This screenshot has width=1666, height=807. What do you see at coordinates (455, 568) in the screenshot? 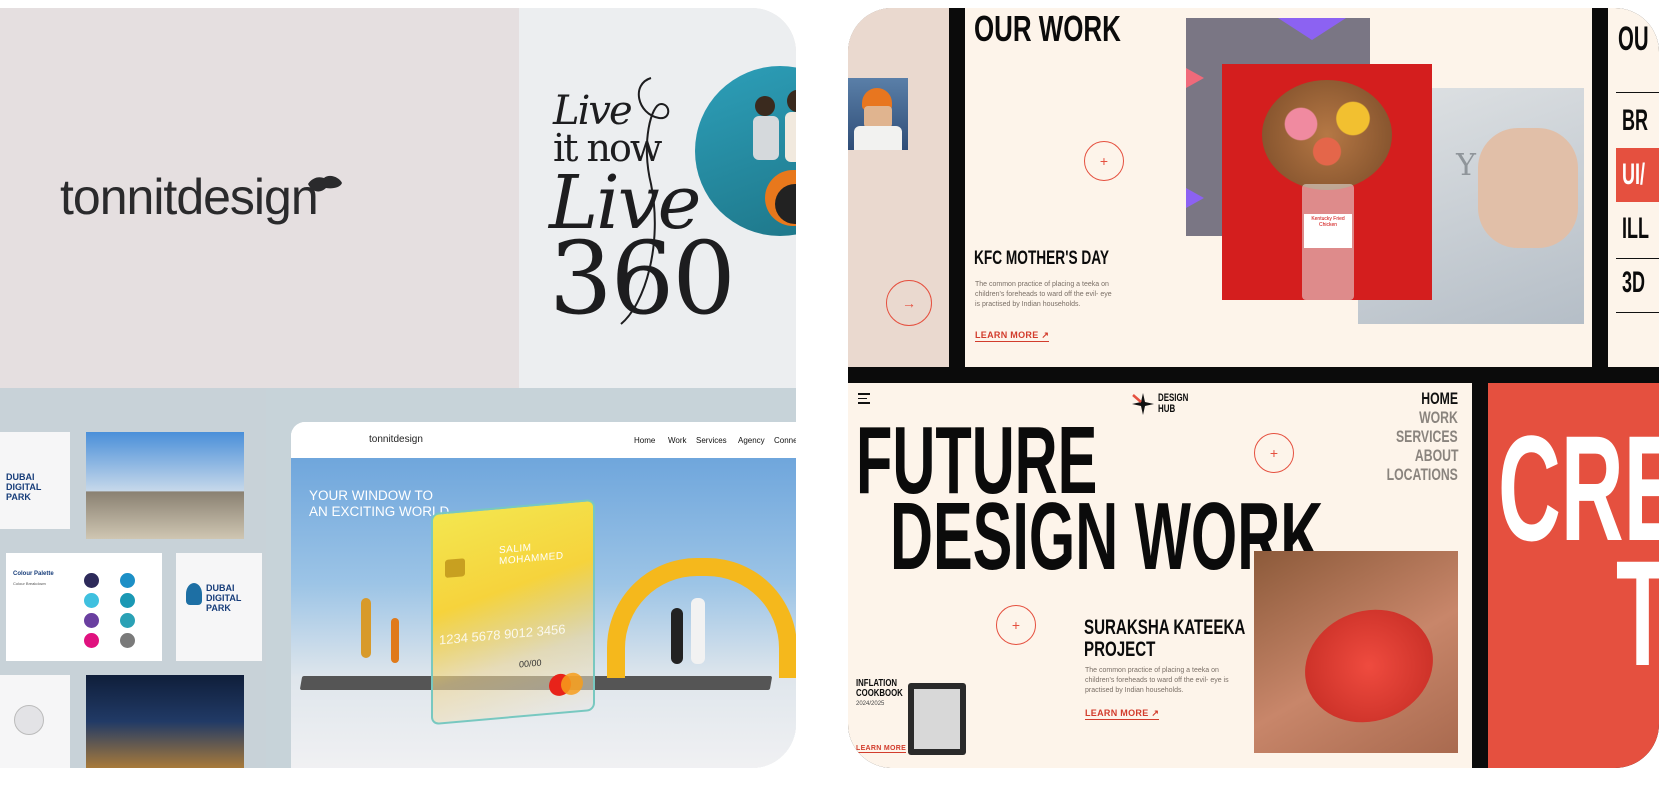
I see `chip-icon` at bounding box center [455, 568].